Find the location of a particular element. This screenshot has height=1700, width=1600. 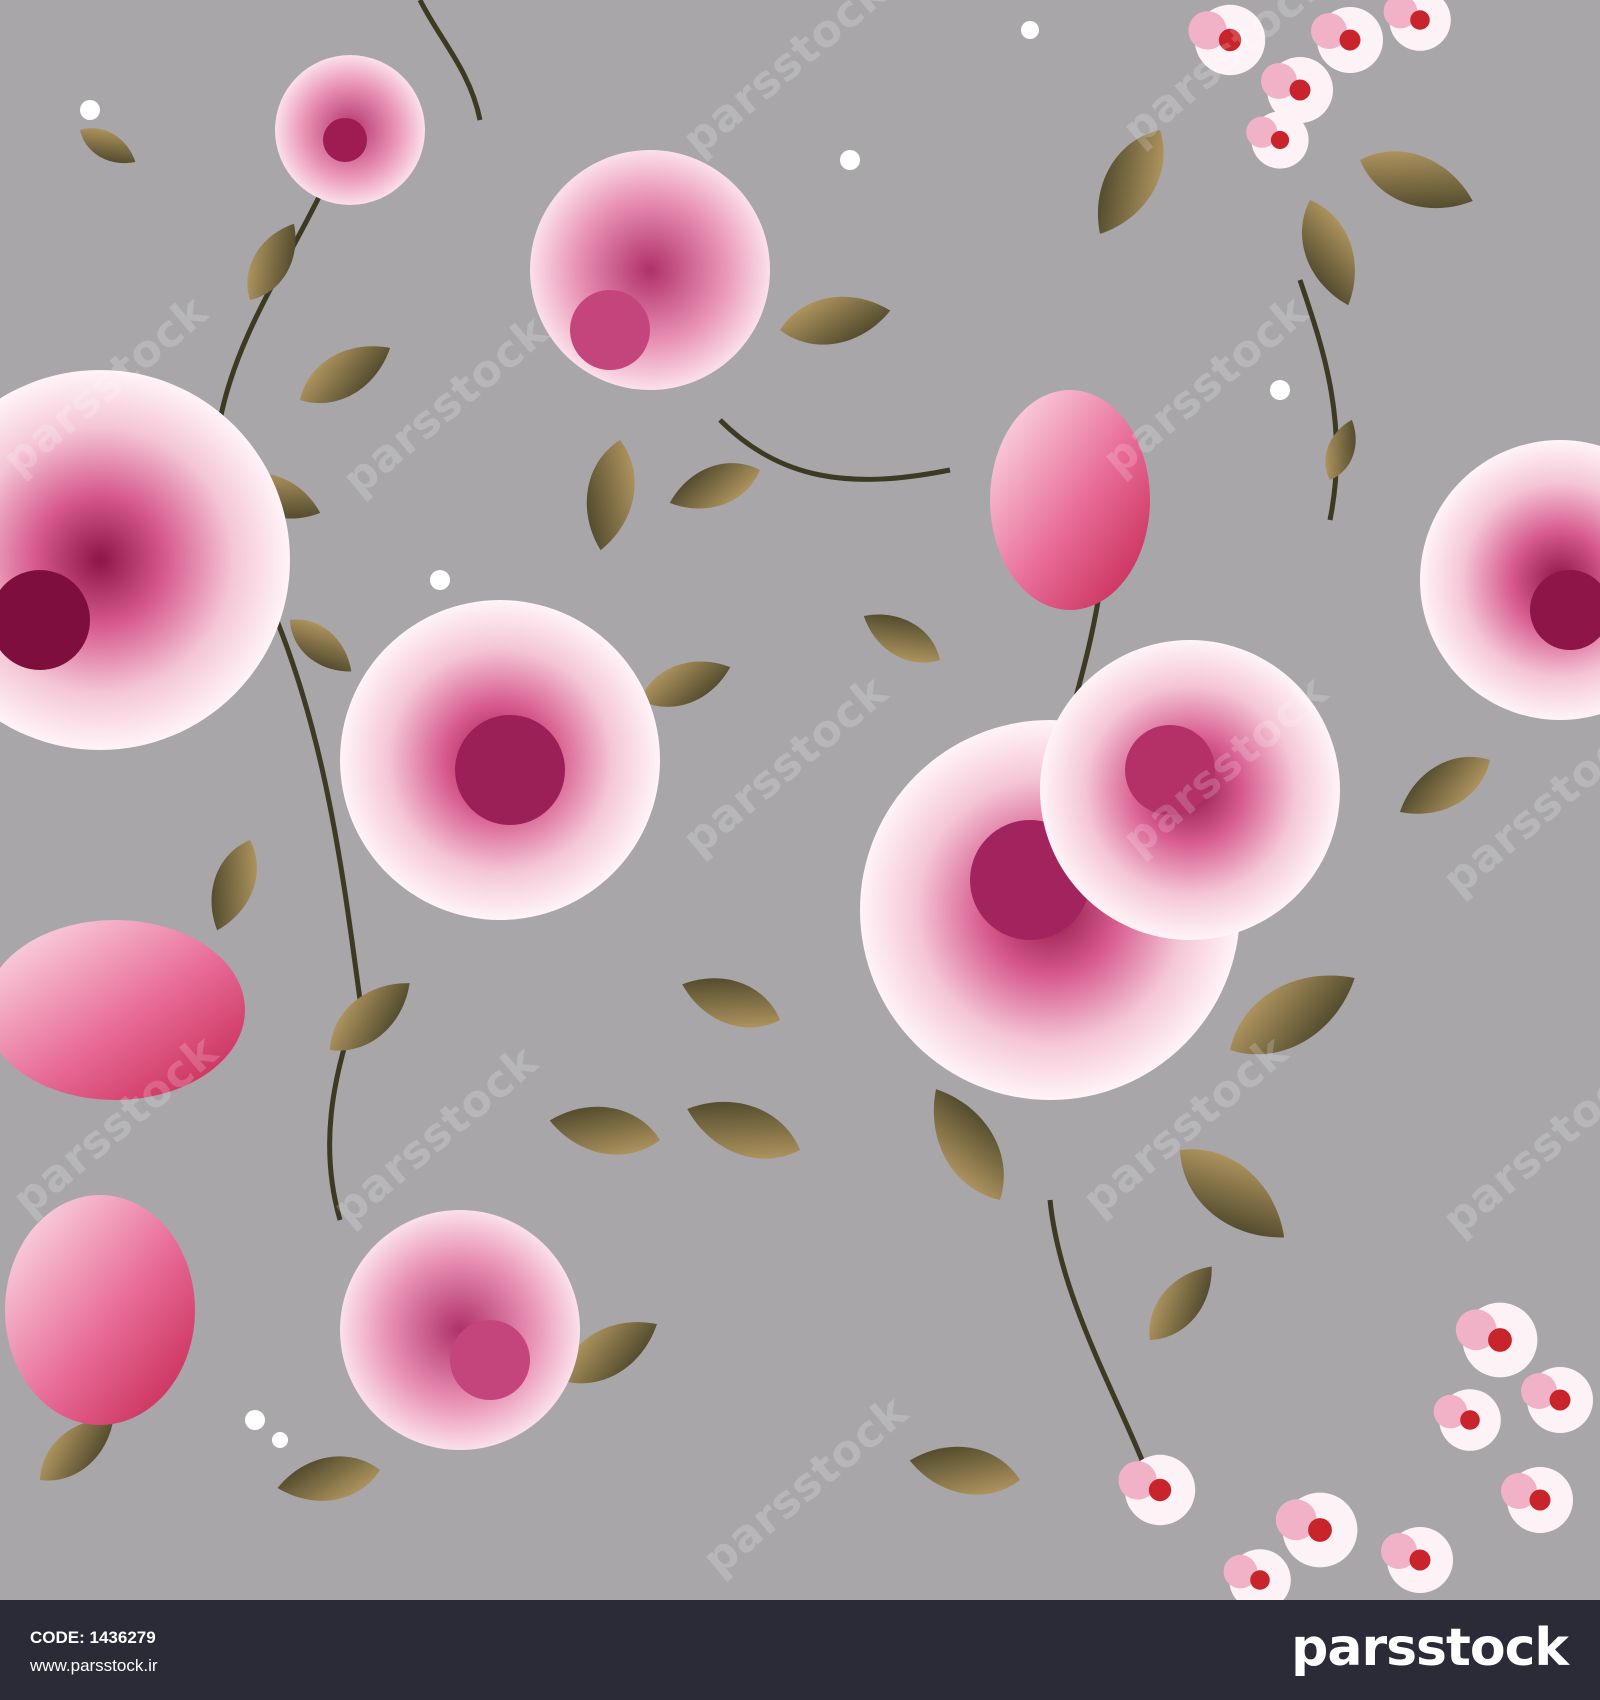

brand-logo: parsstock is located at coordinates (1430, 1648).